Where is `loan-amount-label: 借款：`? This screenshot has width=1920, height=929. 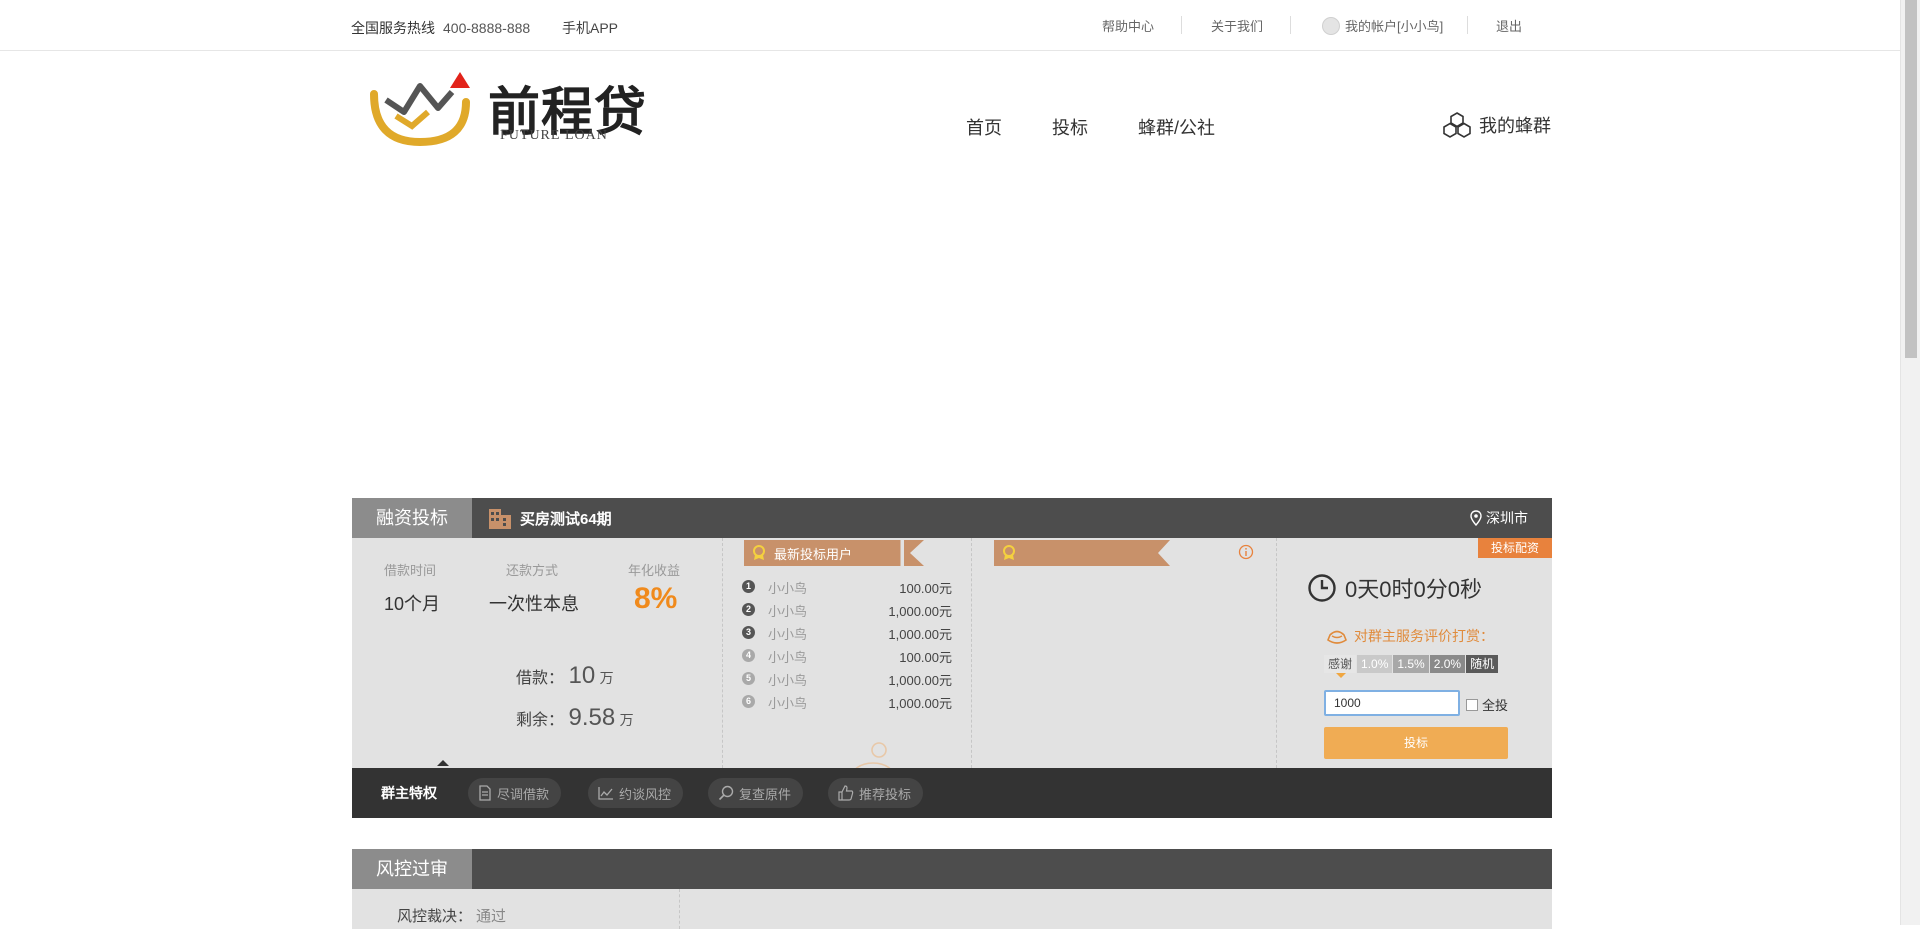 loan-amount-label: 借款： is located at coordinates (540, 678).